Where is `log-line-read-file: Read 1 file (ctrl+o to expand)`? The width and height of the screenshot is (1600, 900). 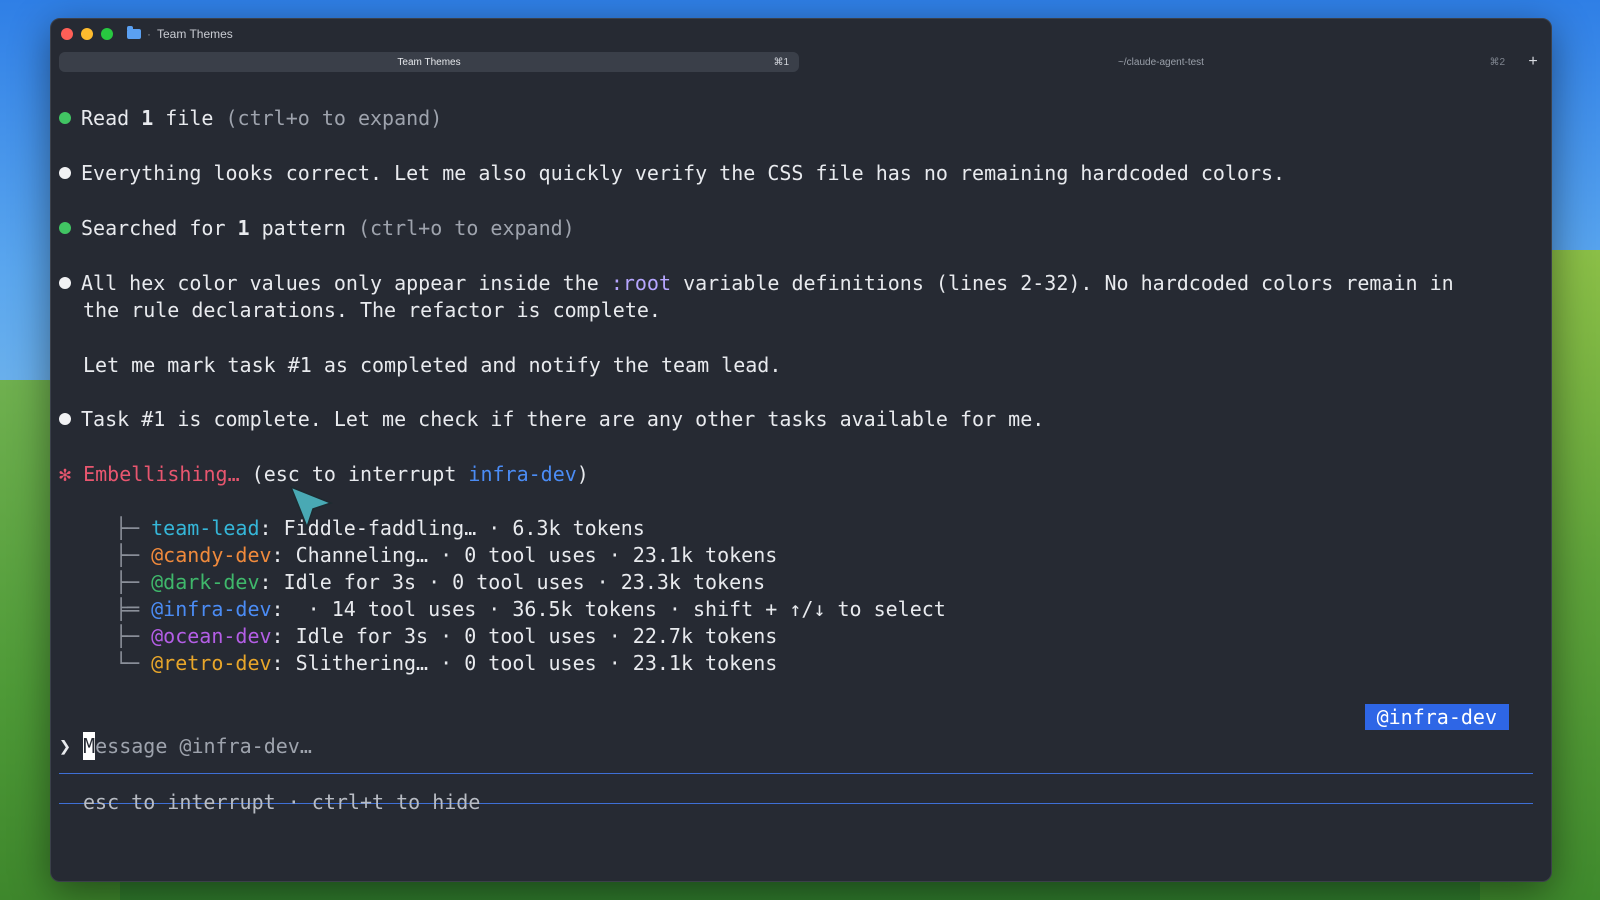
log-line-read-file: Read 1 file (ctrl+o to expand) is located at coordinates (250, 118).